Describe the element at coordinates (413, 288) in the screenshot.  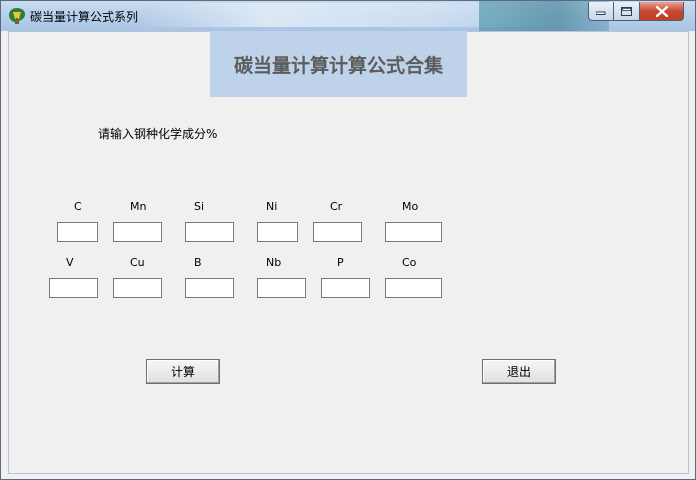
I see `input-co` at that location.